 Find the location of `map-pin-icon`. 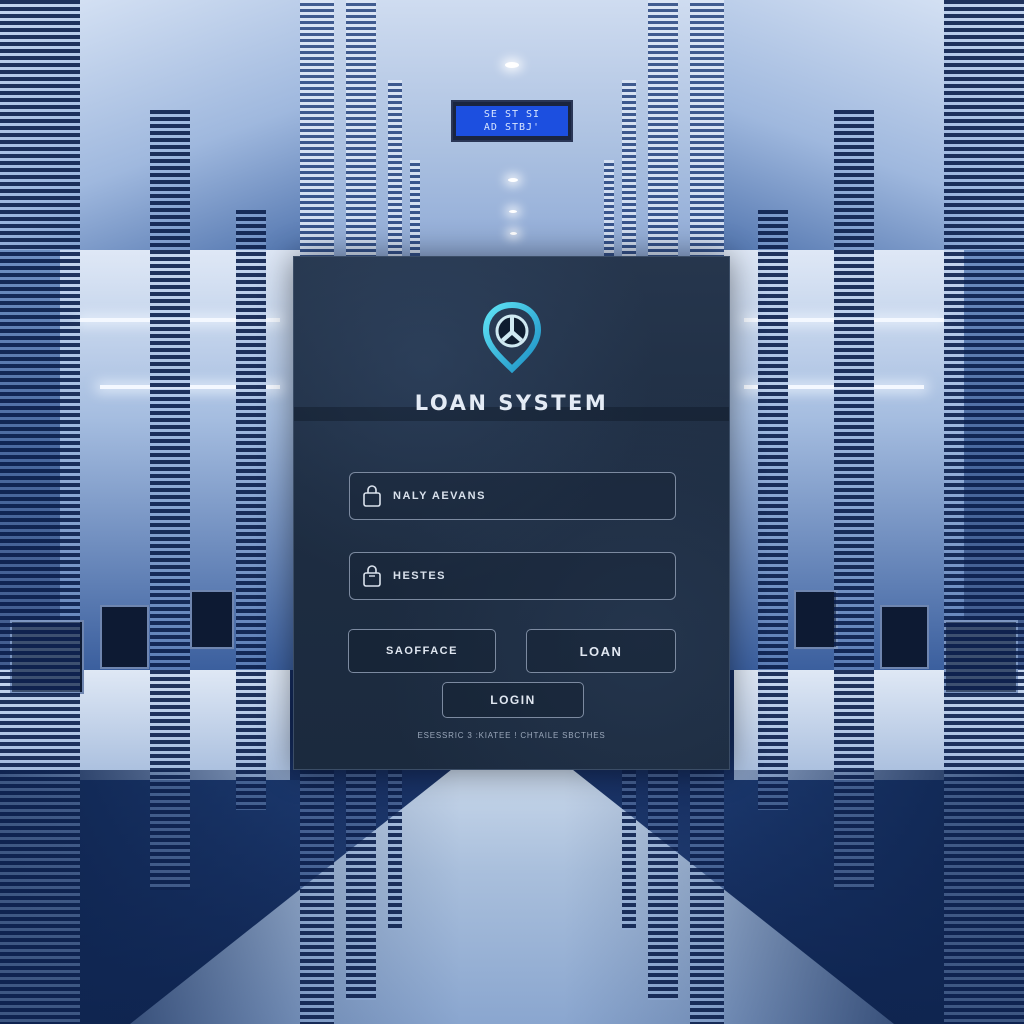

map-pin-icon is located at coordinates (512, 337).